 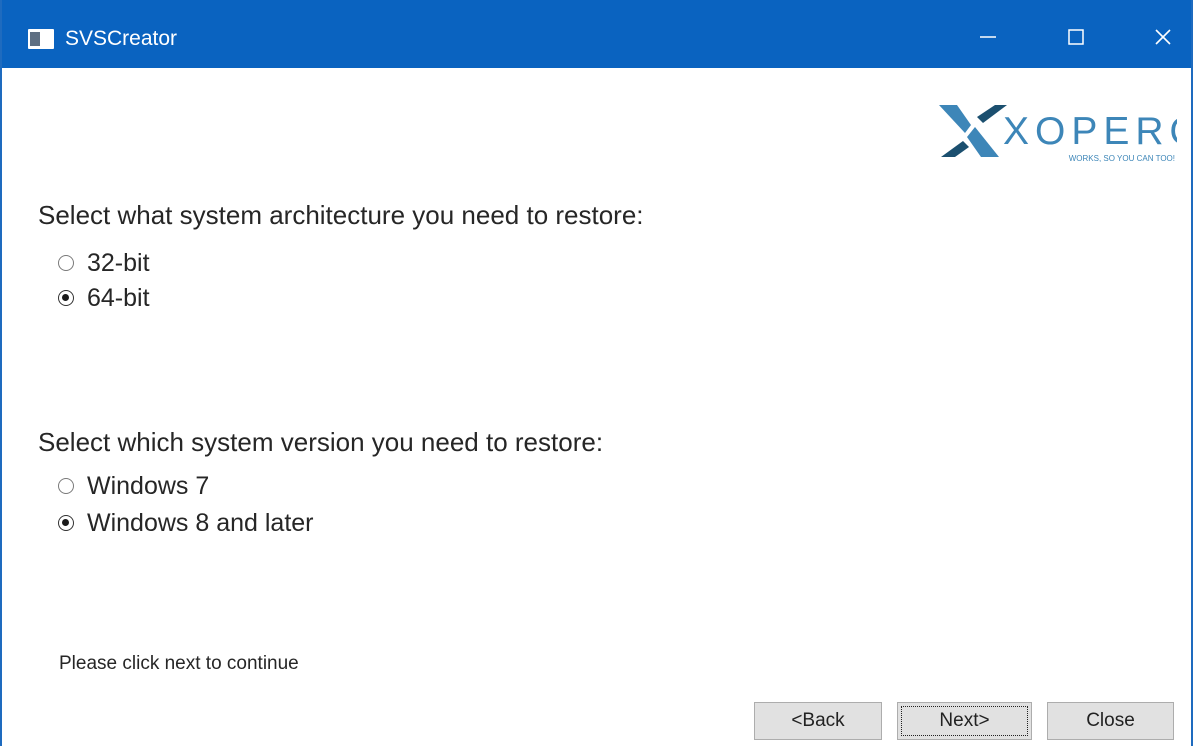 I want to click on close-window-button, so click(x=1162, y=37).